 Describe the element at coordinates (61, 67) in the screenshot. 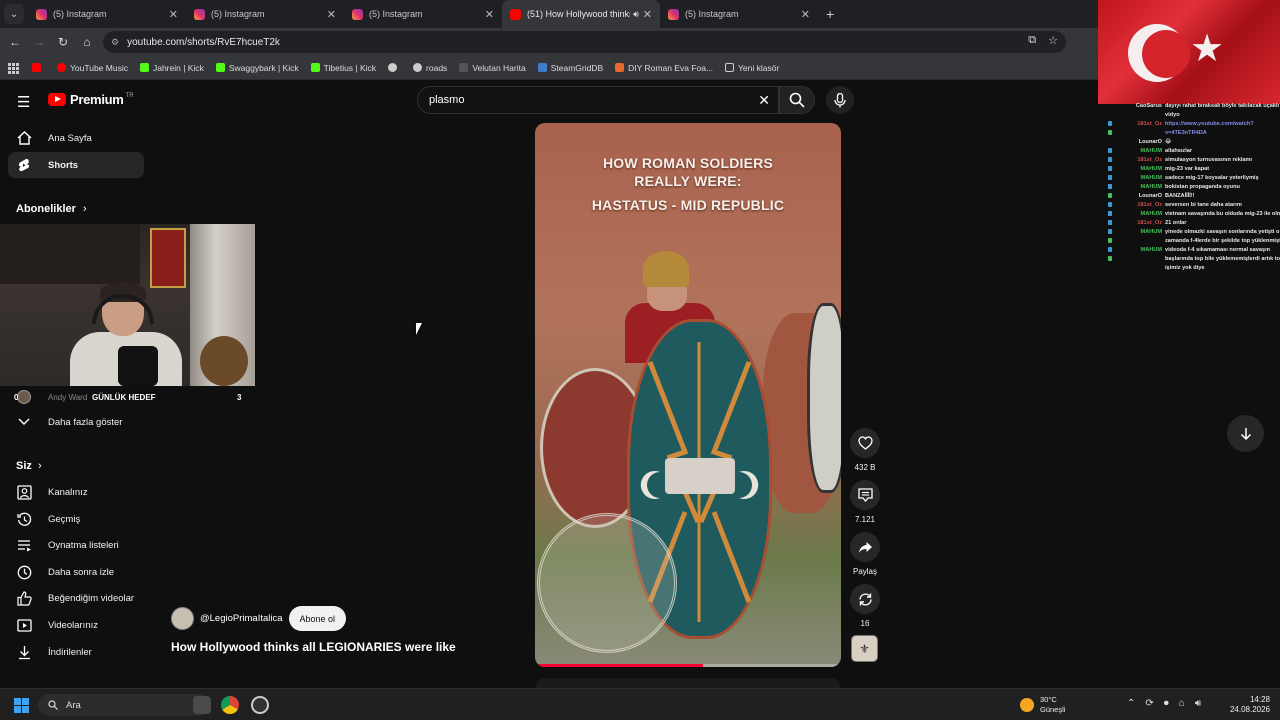

I see `youtube-music-icon` at that location.